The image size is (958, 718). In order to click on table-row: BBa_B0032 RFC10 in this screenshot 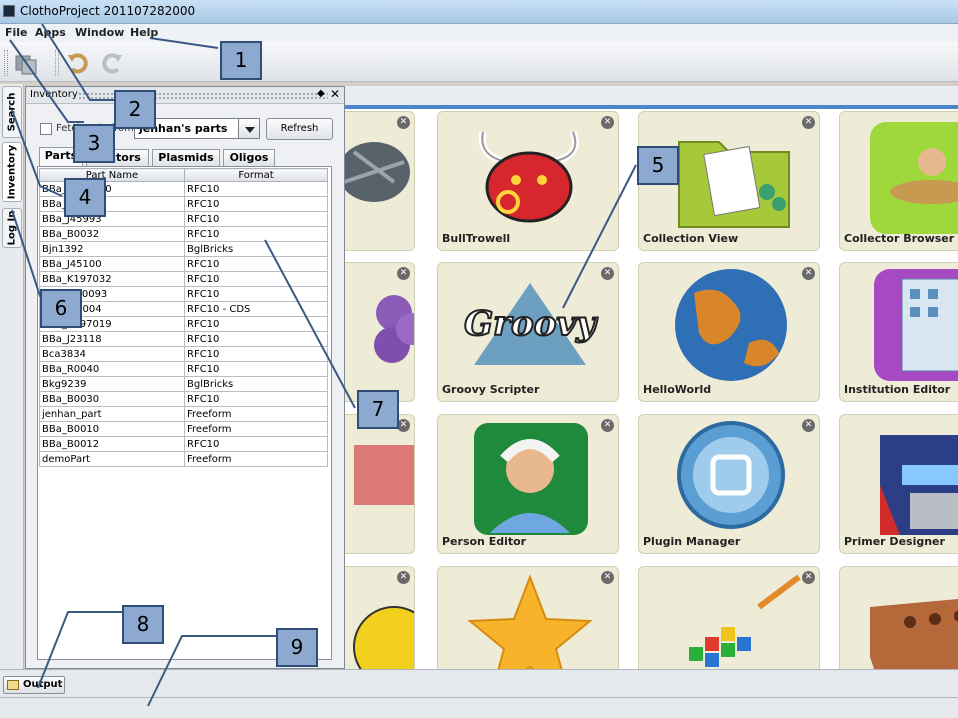, I will do `click(183, 234)`.